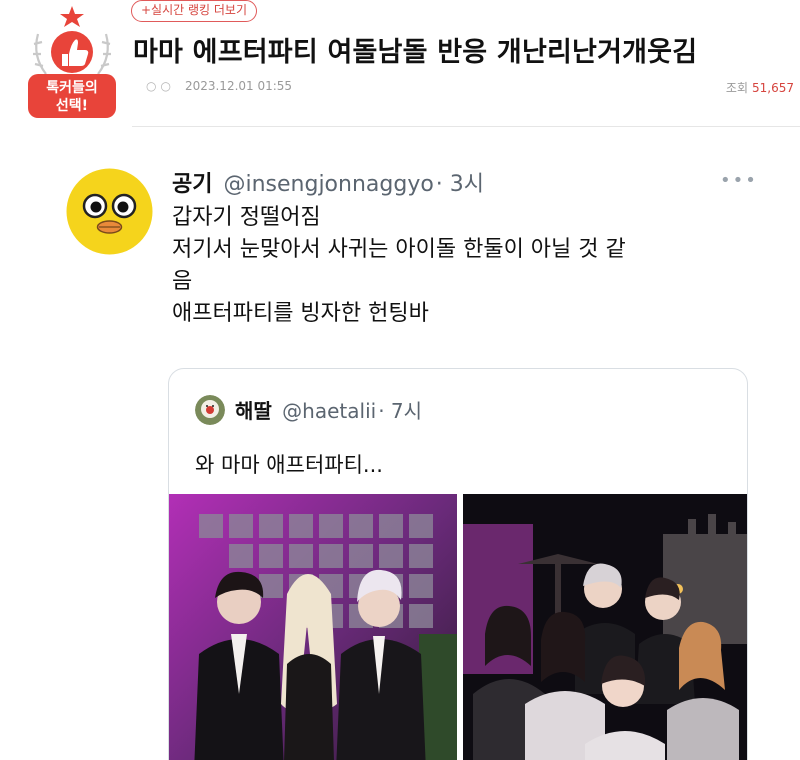  What do you see at coordinates (72, 105) in the screenshot?
I see `badge-text-line2: 선택!` at bounding box center [72, 105].